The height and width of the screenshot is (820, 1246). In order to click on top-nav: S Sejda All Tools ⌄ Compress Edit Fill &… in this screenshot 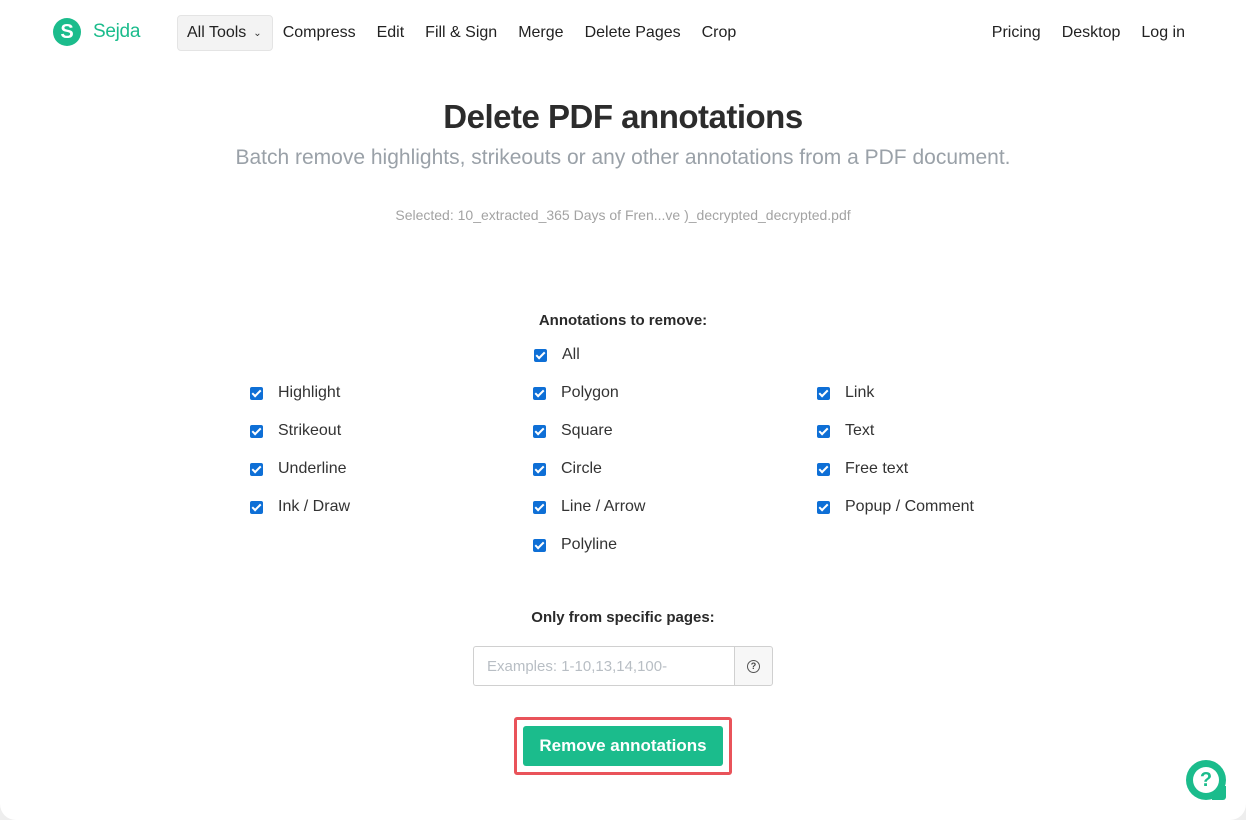, I will do `click(623, 33)`.